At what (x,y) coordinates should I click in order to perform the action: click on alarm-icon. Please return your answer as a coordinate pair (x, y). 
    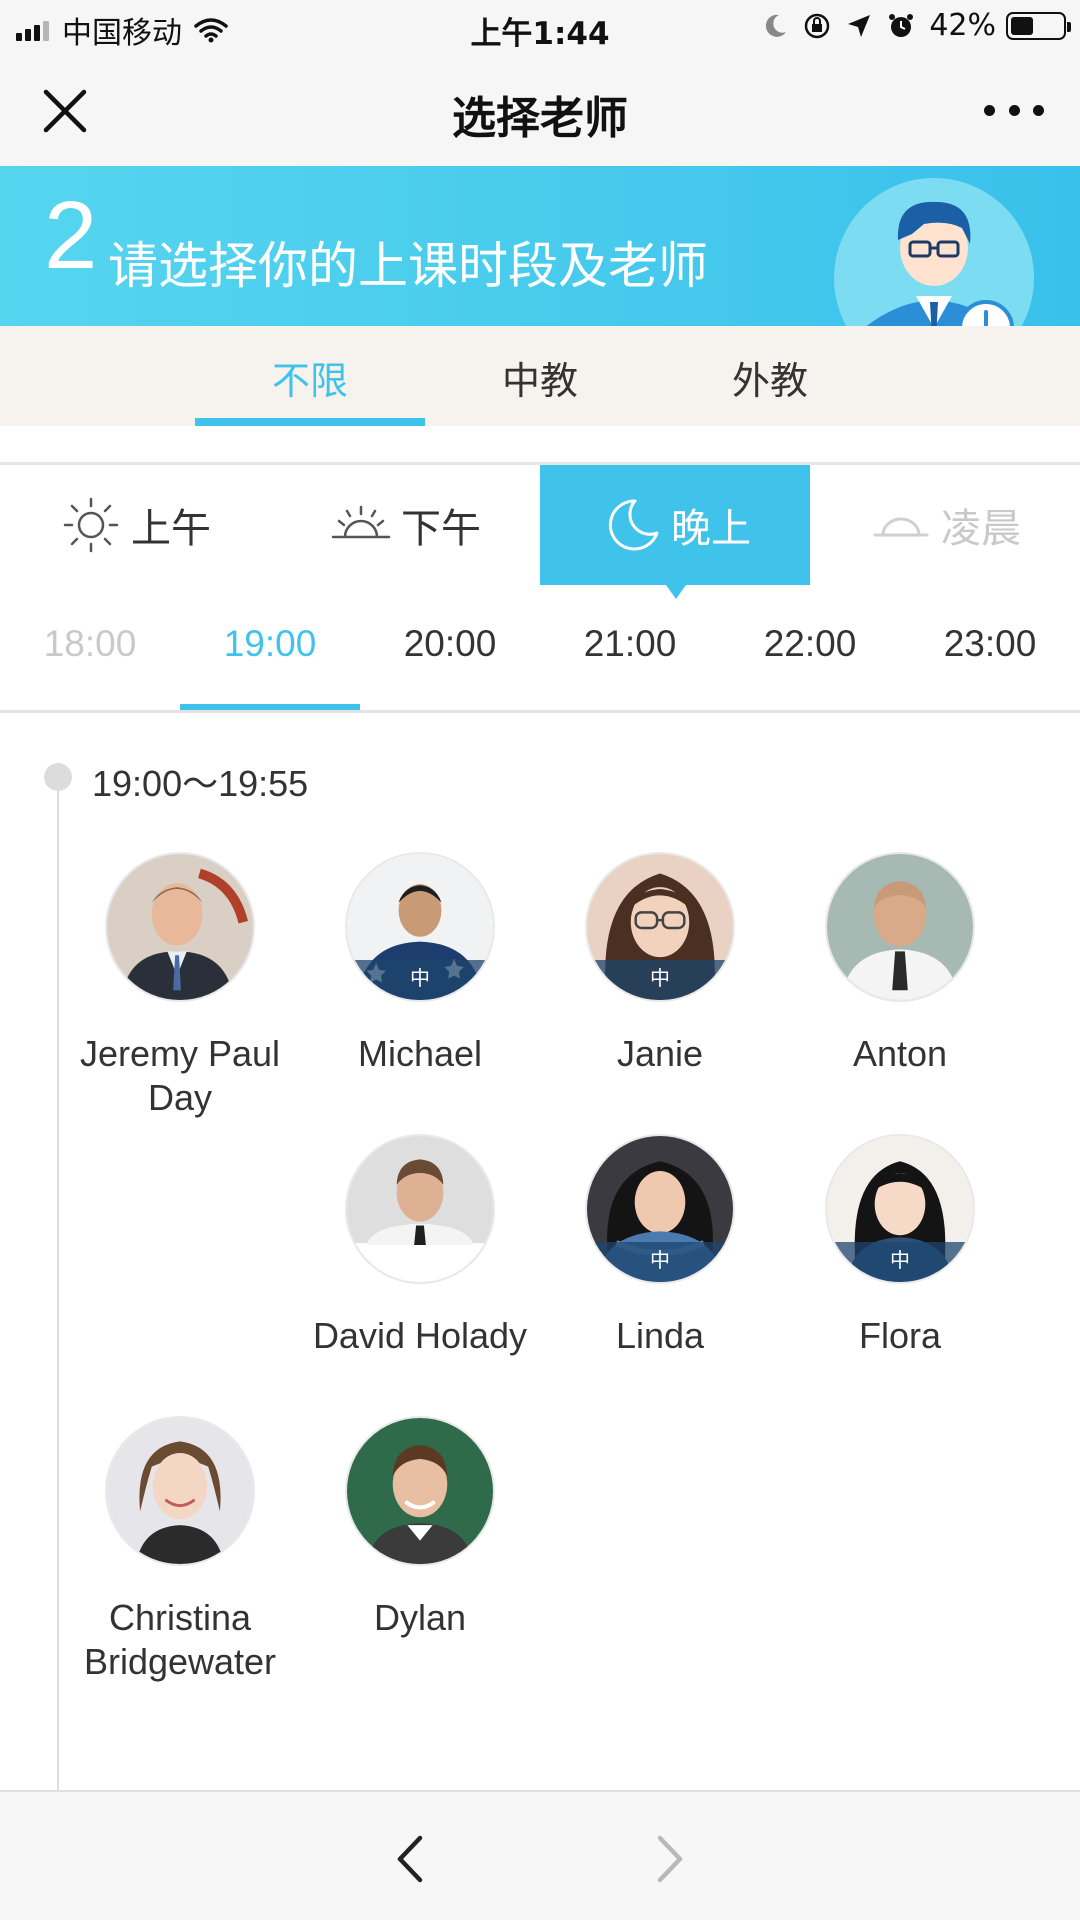
    Looking at the image, I should click on (901, 25).